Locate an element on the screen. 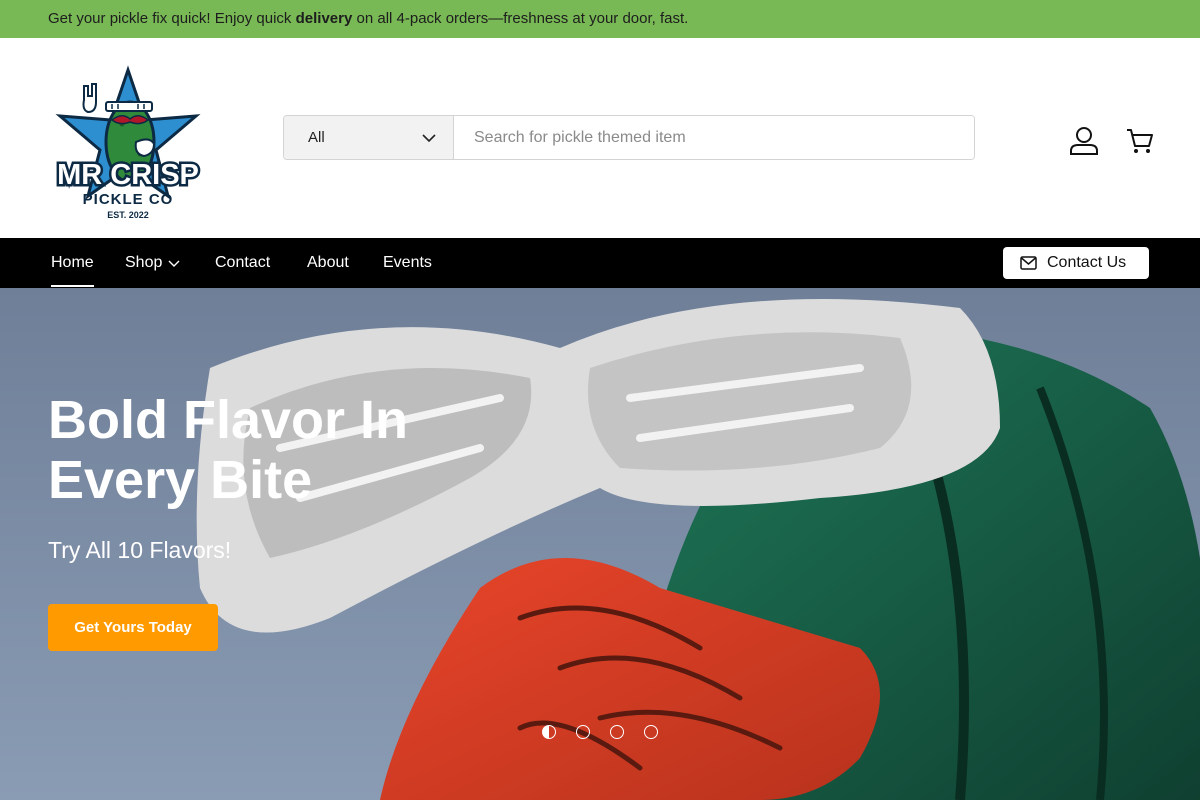 The height and width of the screenshot is (800, 1200). contact-us-label: Contact Us is located at coordinates (1087, 262).